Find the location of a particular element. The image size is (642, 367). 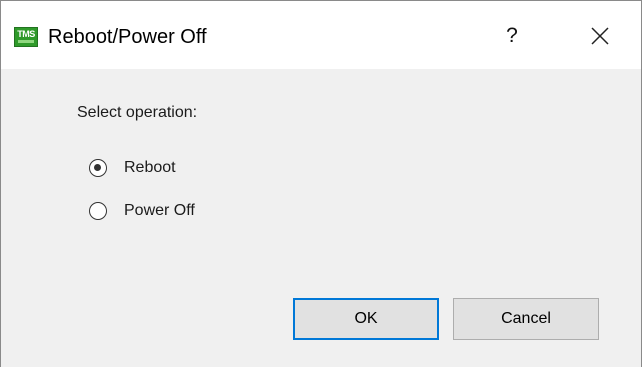

reboot-radio-button is located at coordinates (98, 168).